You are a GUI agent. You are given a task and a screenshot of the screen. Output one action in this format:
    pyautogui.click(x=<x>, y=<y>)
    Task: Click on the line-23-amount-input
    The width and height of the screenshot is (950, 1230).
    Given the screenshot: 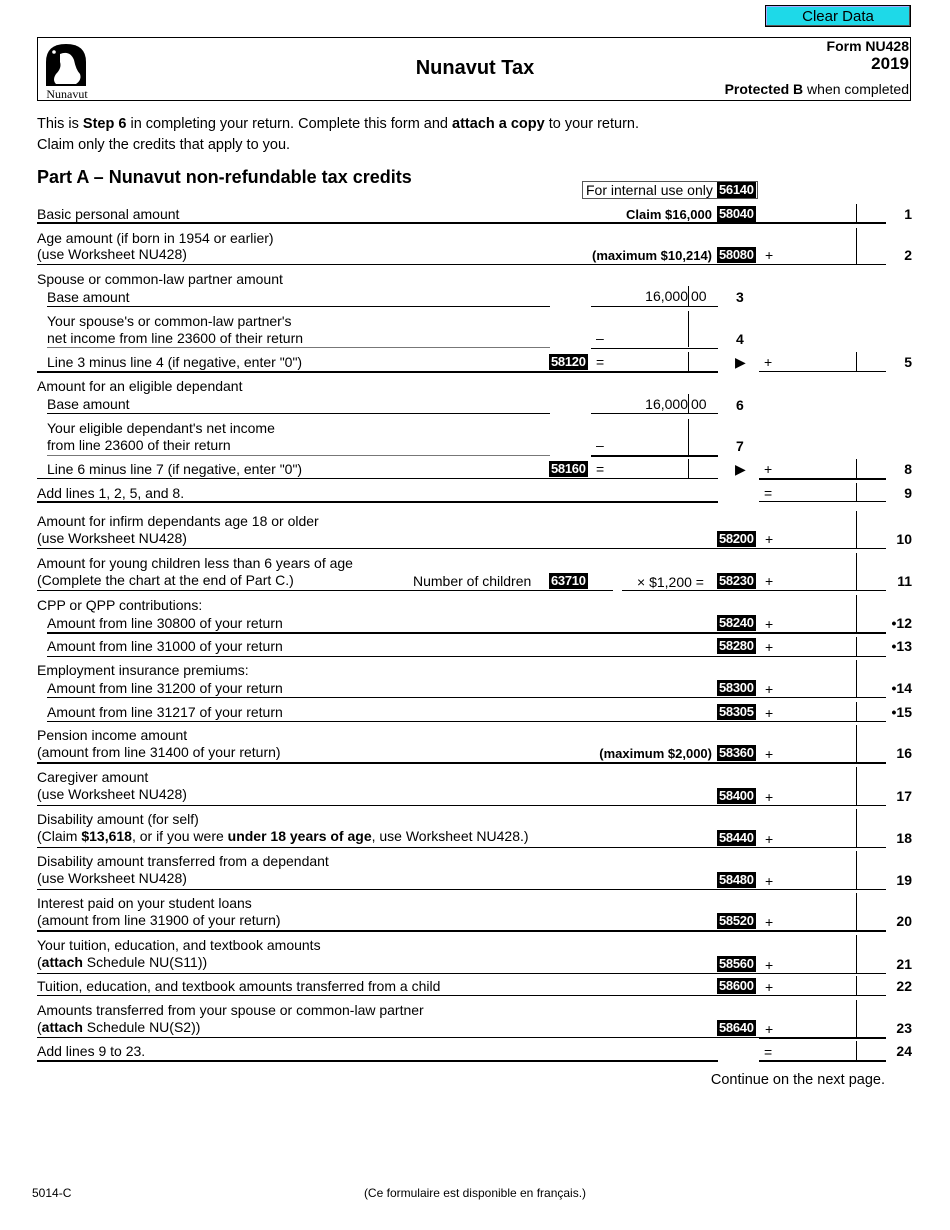 What is the action you would take?
    pyautogui.click(x=814, y=1027)
    